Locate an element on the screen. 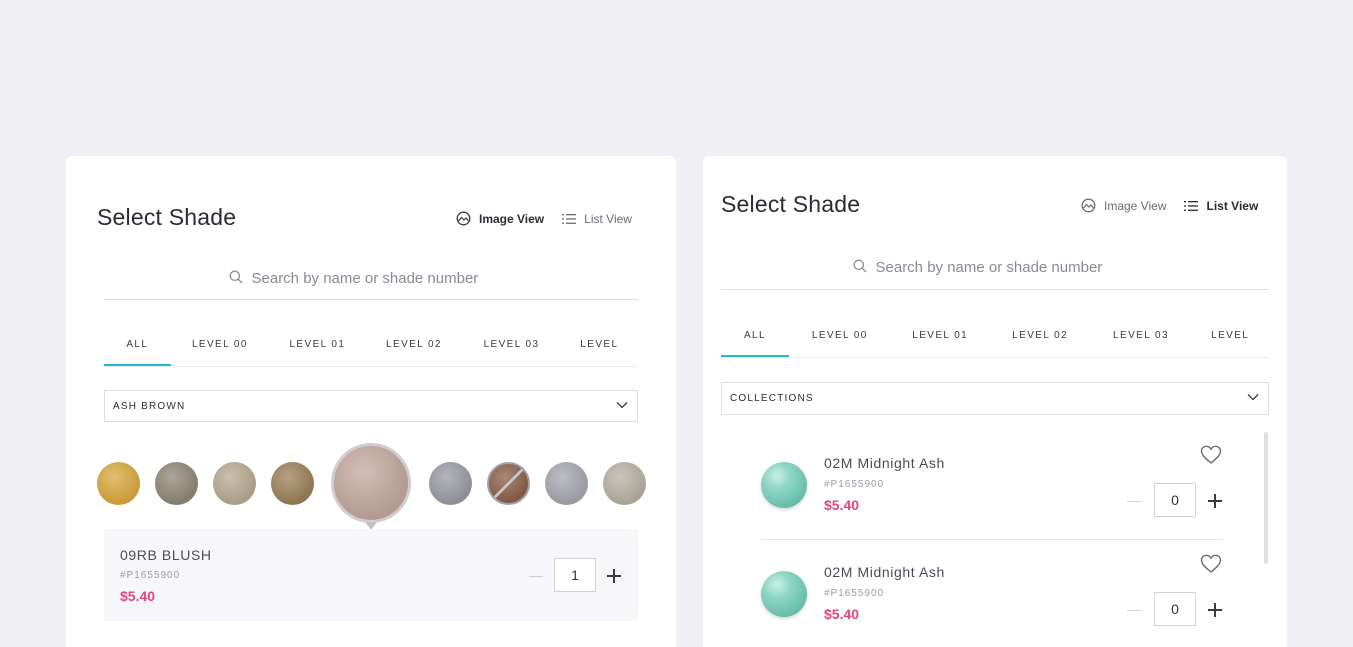 The width and height of the screenshot is (1353, 647). swatch-golden is located at coordinates (118, 483).